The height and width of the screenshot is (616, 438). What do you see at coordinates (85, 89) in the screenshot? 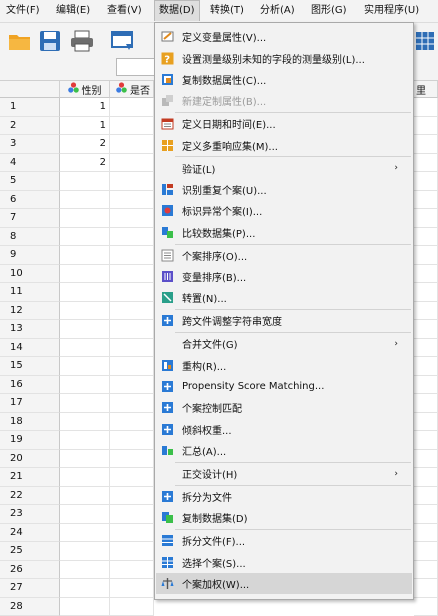
I see `column-header-gender: 性别` at bounding box center [85, 89].